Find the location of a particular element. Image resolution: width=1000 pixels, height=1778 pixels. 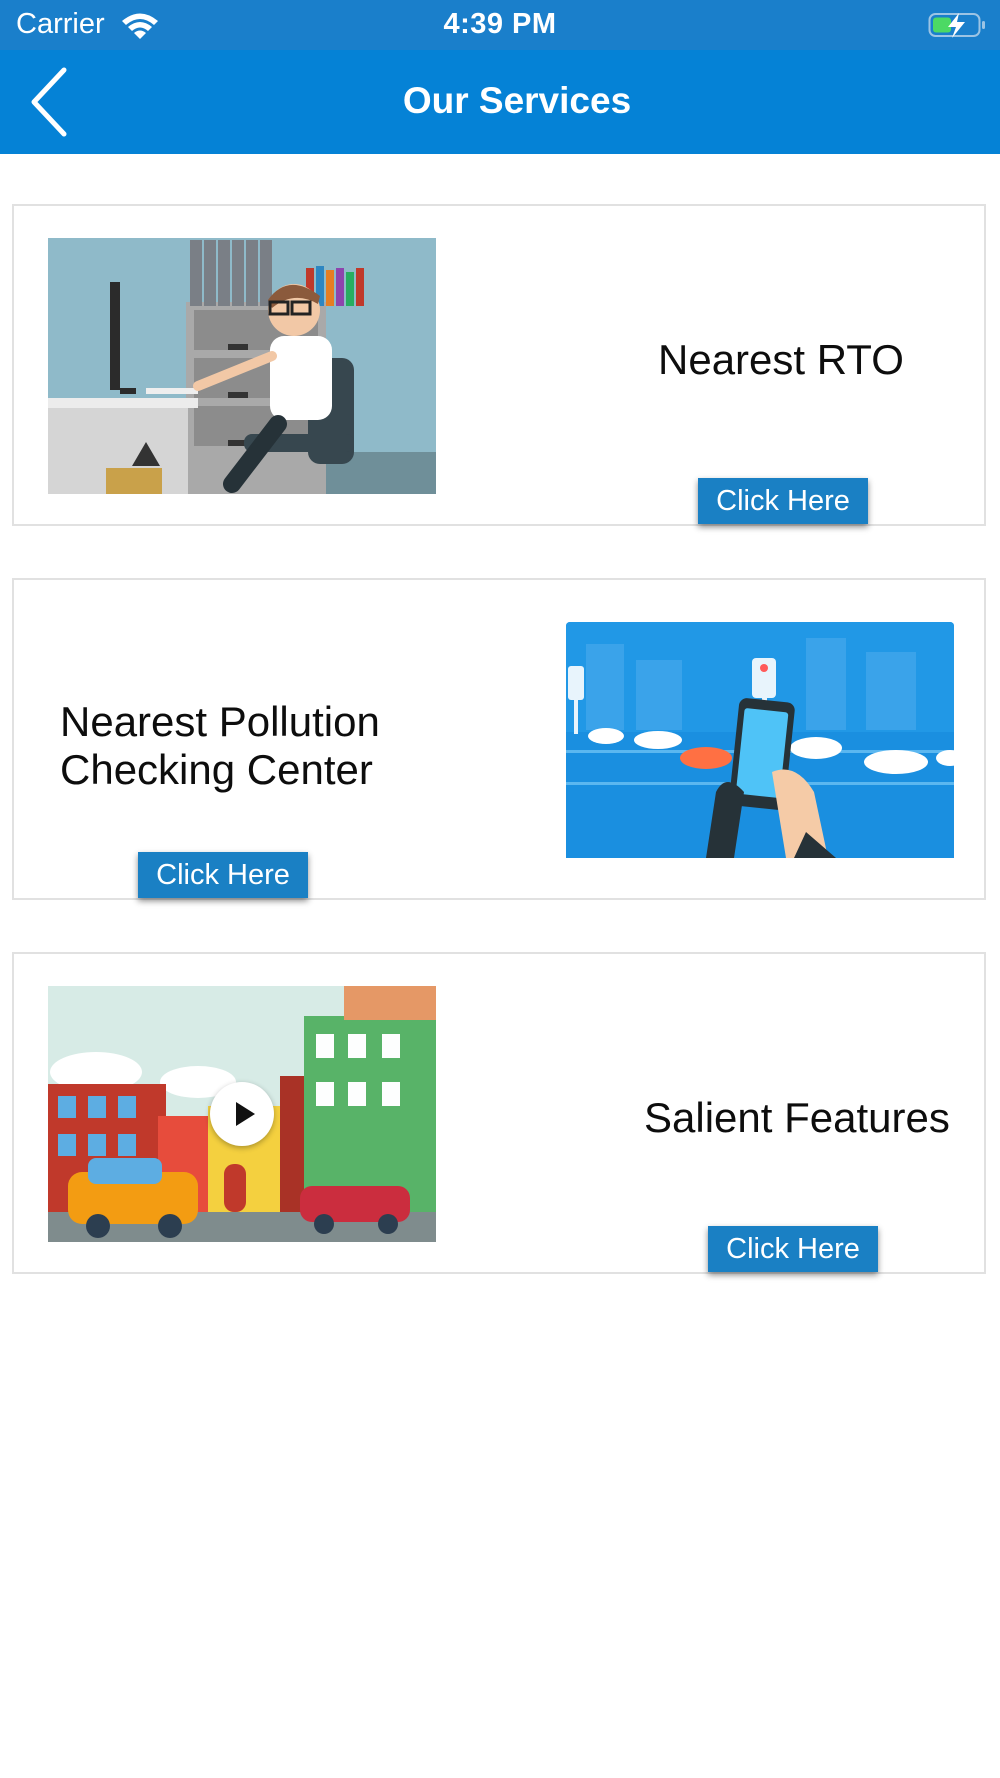

city-street-video-thumbnail is located at coordinates (242, 1114).